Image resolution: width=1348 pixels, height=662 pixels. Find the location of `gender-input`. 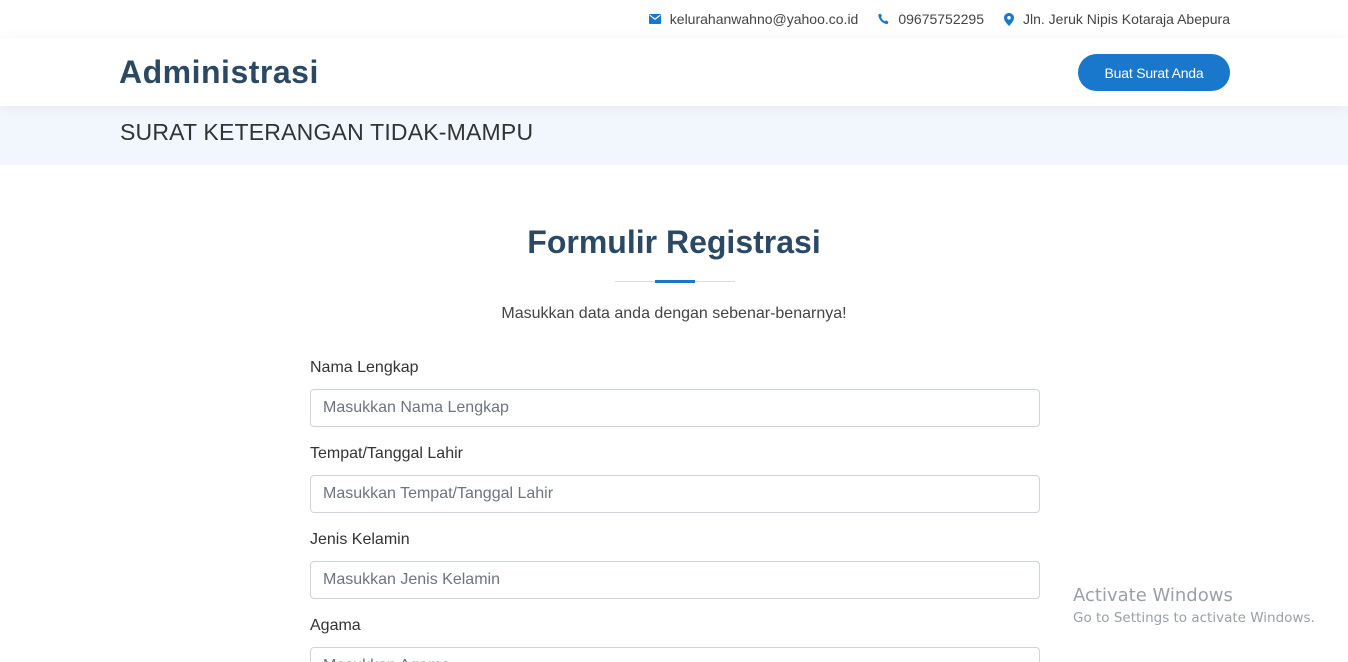

gender-input is located at coordinates (675, 580).